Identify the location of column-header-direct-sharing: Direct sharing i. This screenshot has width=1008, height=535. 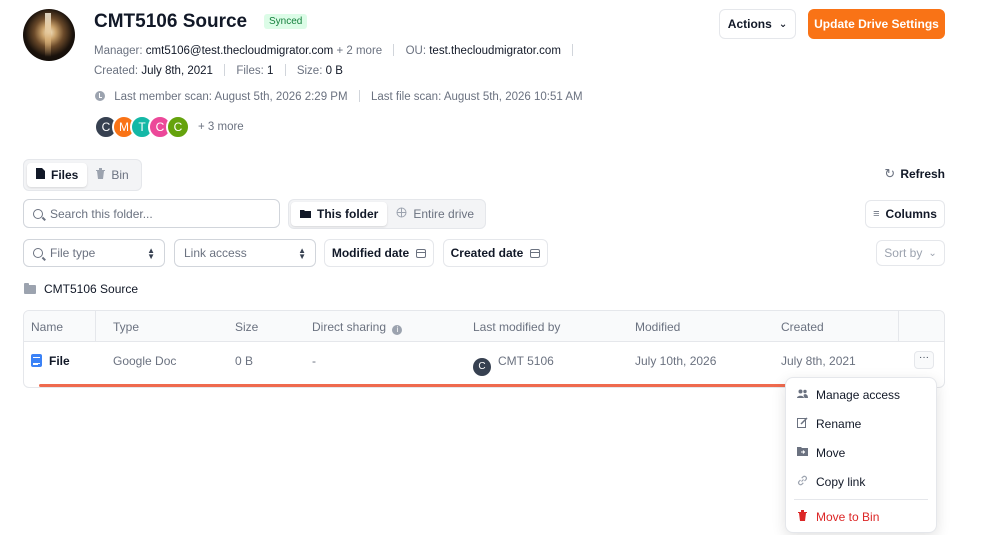
(357, 327).